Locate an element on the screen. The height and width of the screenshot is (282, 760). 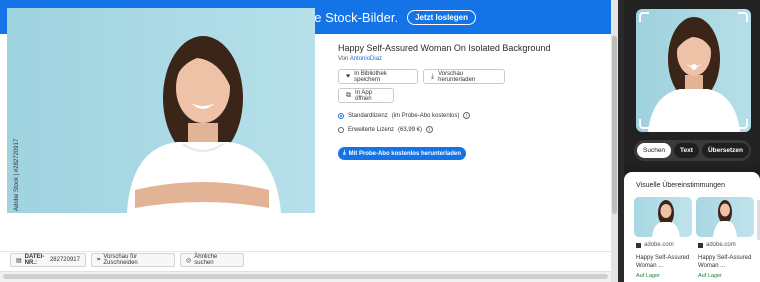
file-number-label: DATEI-NR.: is located at coordinates (34, 260).